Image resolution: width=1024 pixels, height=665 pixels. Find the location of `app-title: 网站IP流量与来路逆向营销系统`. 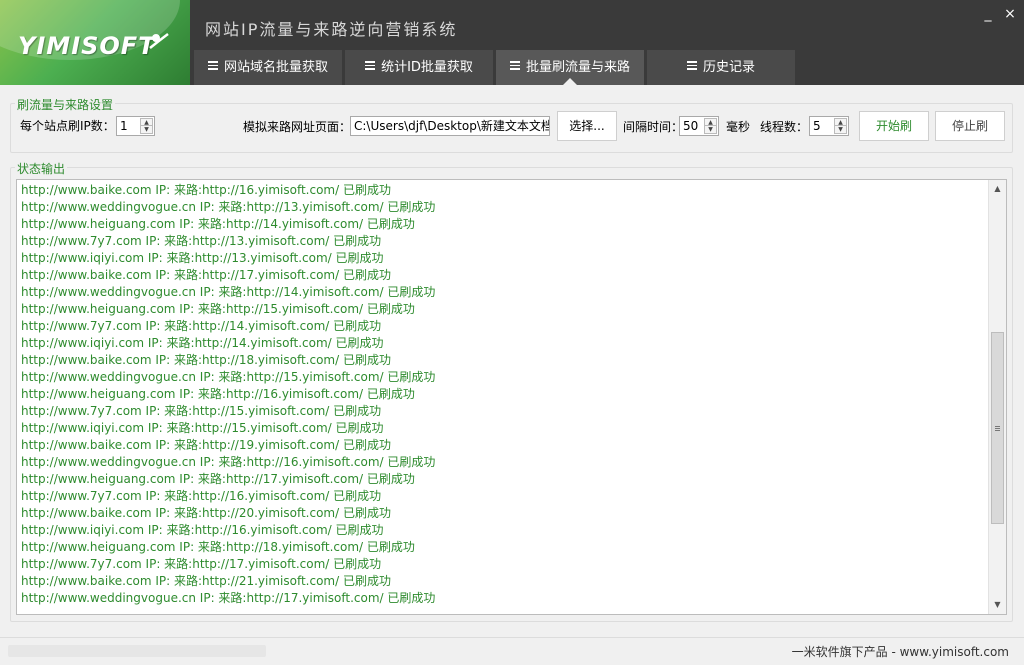

app-title: 网站IP流量与来路逆向营销系统 is located at coordinates (331, 29).